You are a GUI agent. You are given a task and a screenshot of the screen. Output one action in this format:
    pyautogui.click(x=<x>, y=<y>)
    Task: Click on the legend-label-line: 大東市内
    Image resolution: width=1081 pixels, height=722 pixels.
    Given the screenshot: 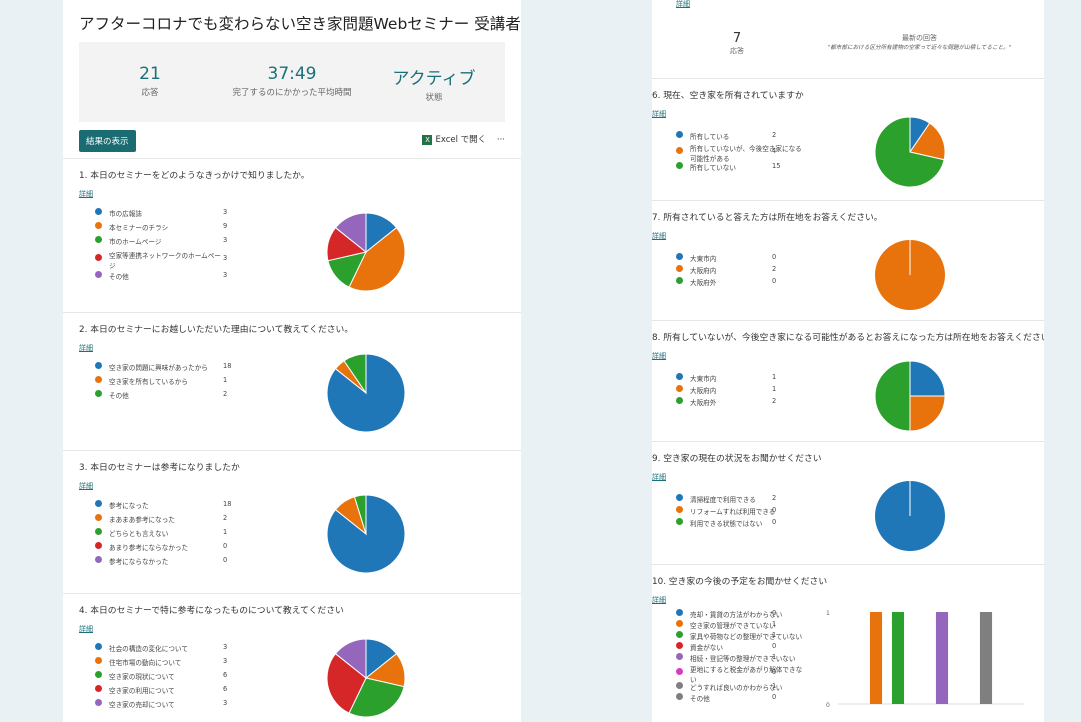 What is the action you would take?
    pyautogui.click(x=703, y=379)
    